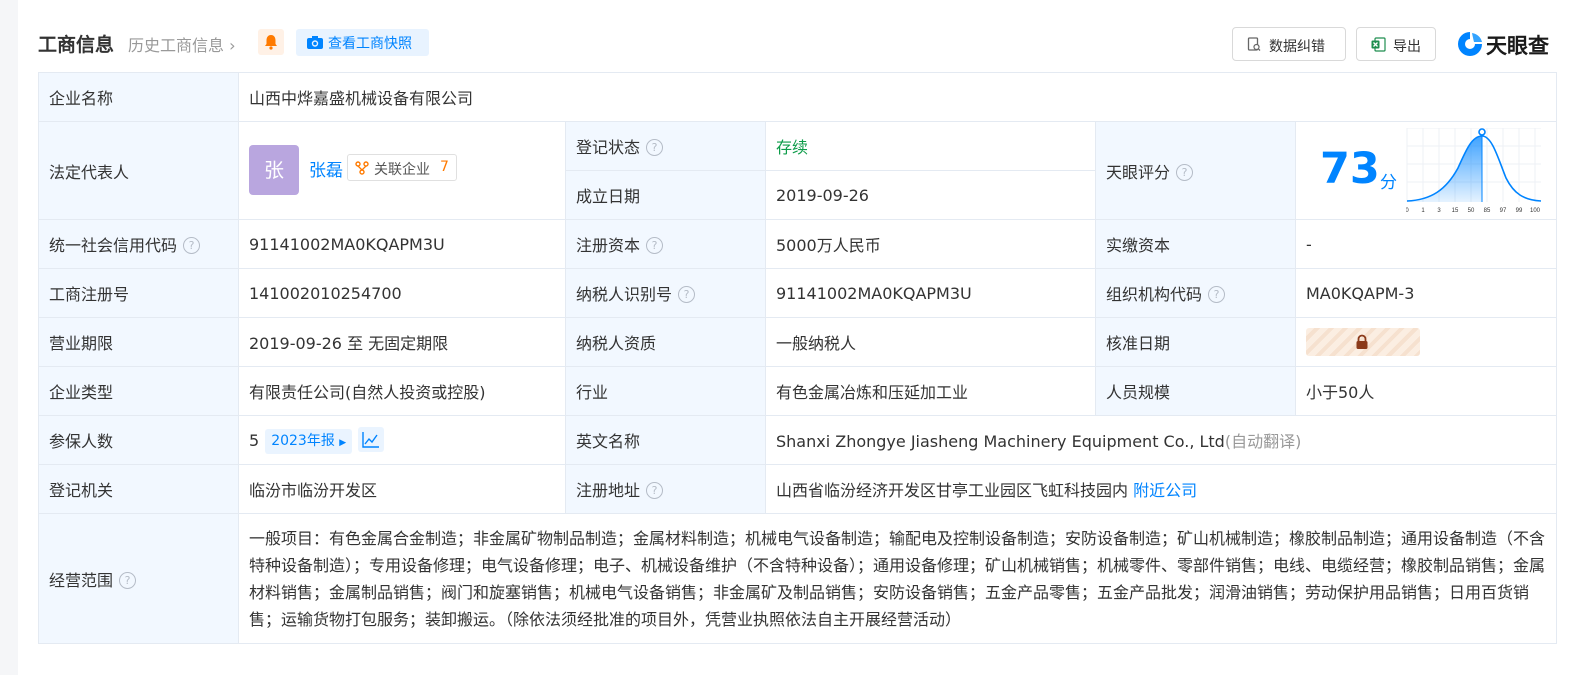  What do you see at coordinates (138, 578) in the screenshot?
I see `scope-label-cell: 经营范围?` at bounding box center [138, 578].